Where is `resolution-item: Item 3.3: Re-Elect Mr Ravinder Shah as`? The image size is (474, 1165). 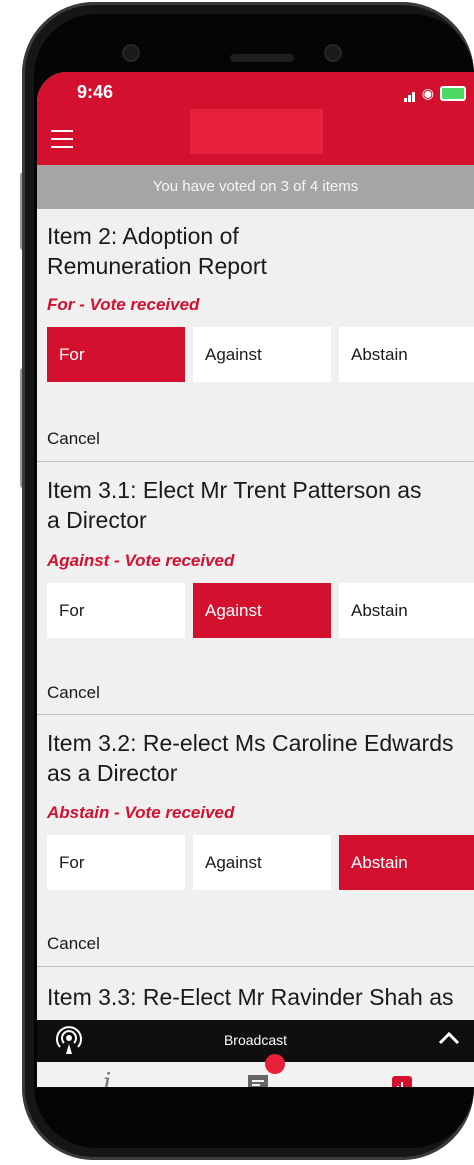
resolution-item: Item 3.3: Re-Elect Mr Ravinder Shah as is located at coordinates (255, 996).